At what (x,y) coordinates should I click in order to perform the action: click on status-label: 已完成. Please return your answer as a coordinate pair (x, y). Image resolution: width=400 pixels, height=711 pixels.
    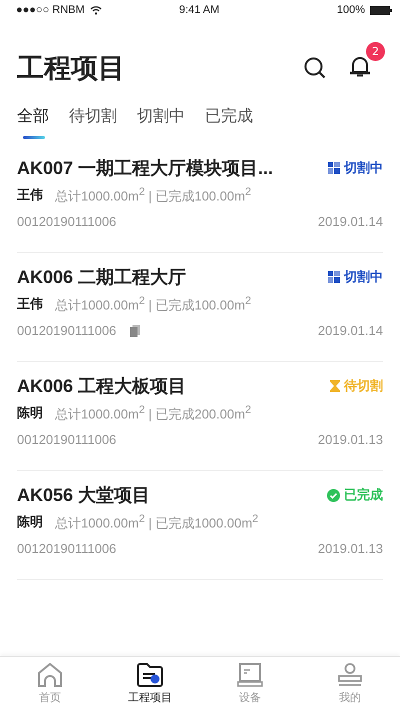
    Looking at the image, I should click on (363, 495).